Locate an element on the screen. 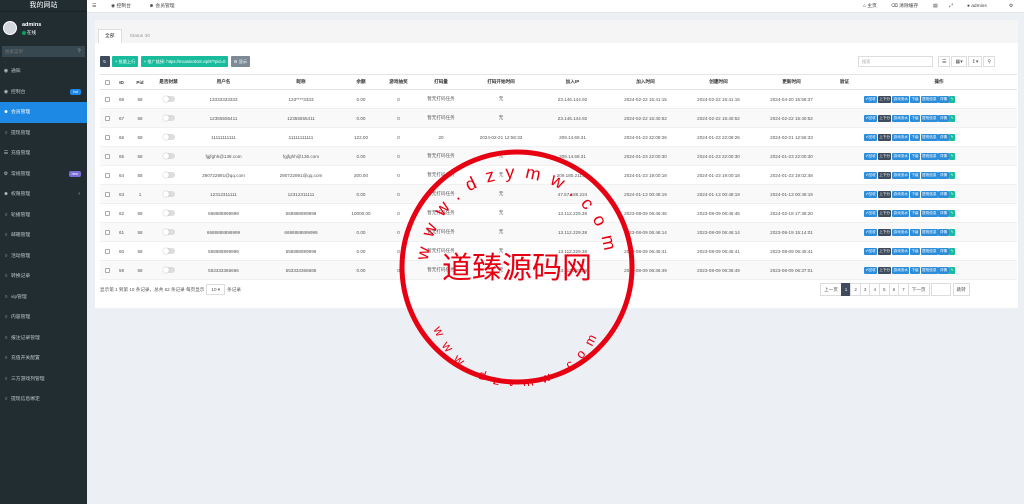 The width and height of the screenshot is (1024, 504). column-header: 昵称 is located at coordinates (301, 82).